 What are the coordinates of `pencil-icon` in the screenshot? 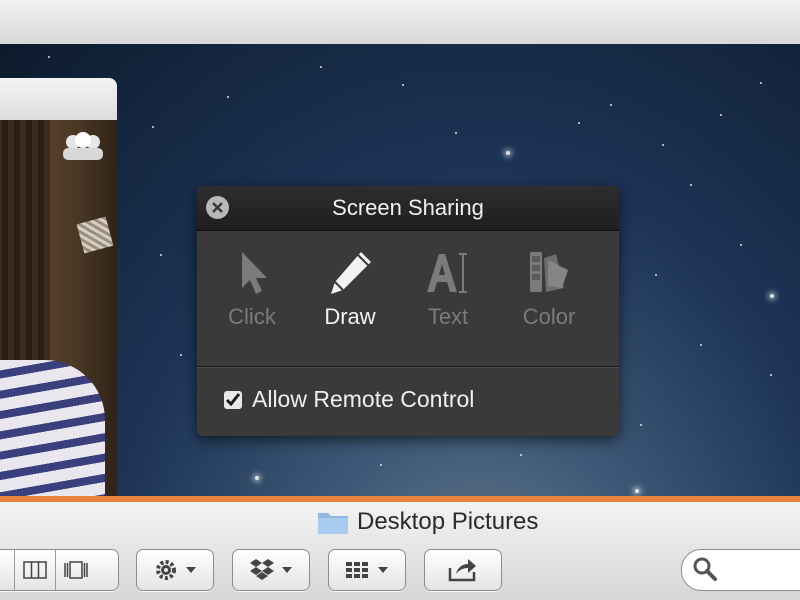 It's located at (351, 273).